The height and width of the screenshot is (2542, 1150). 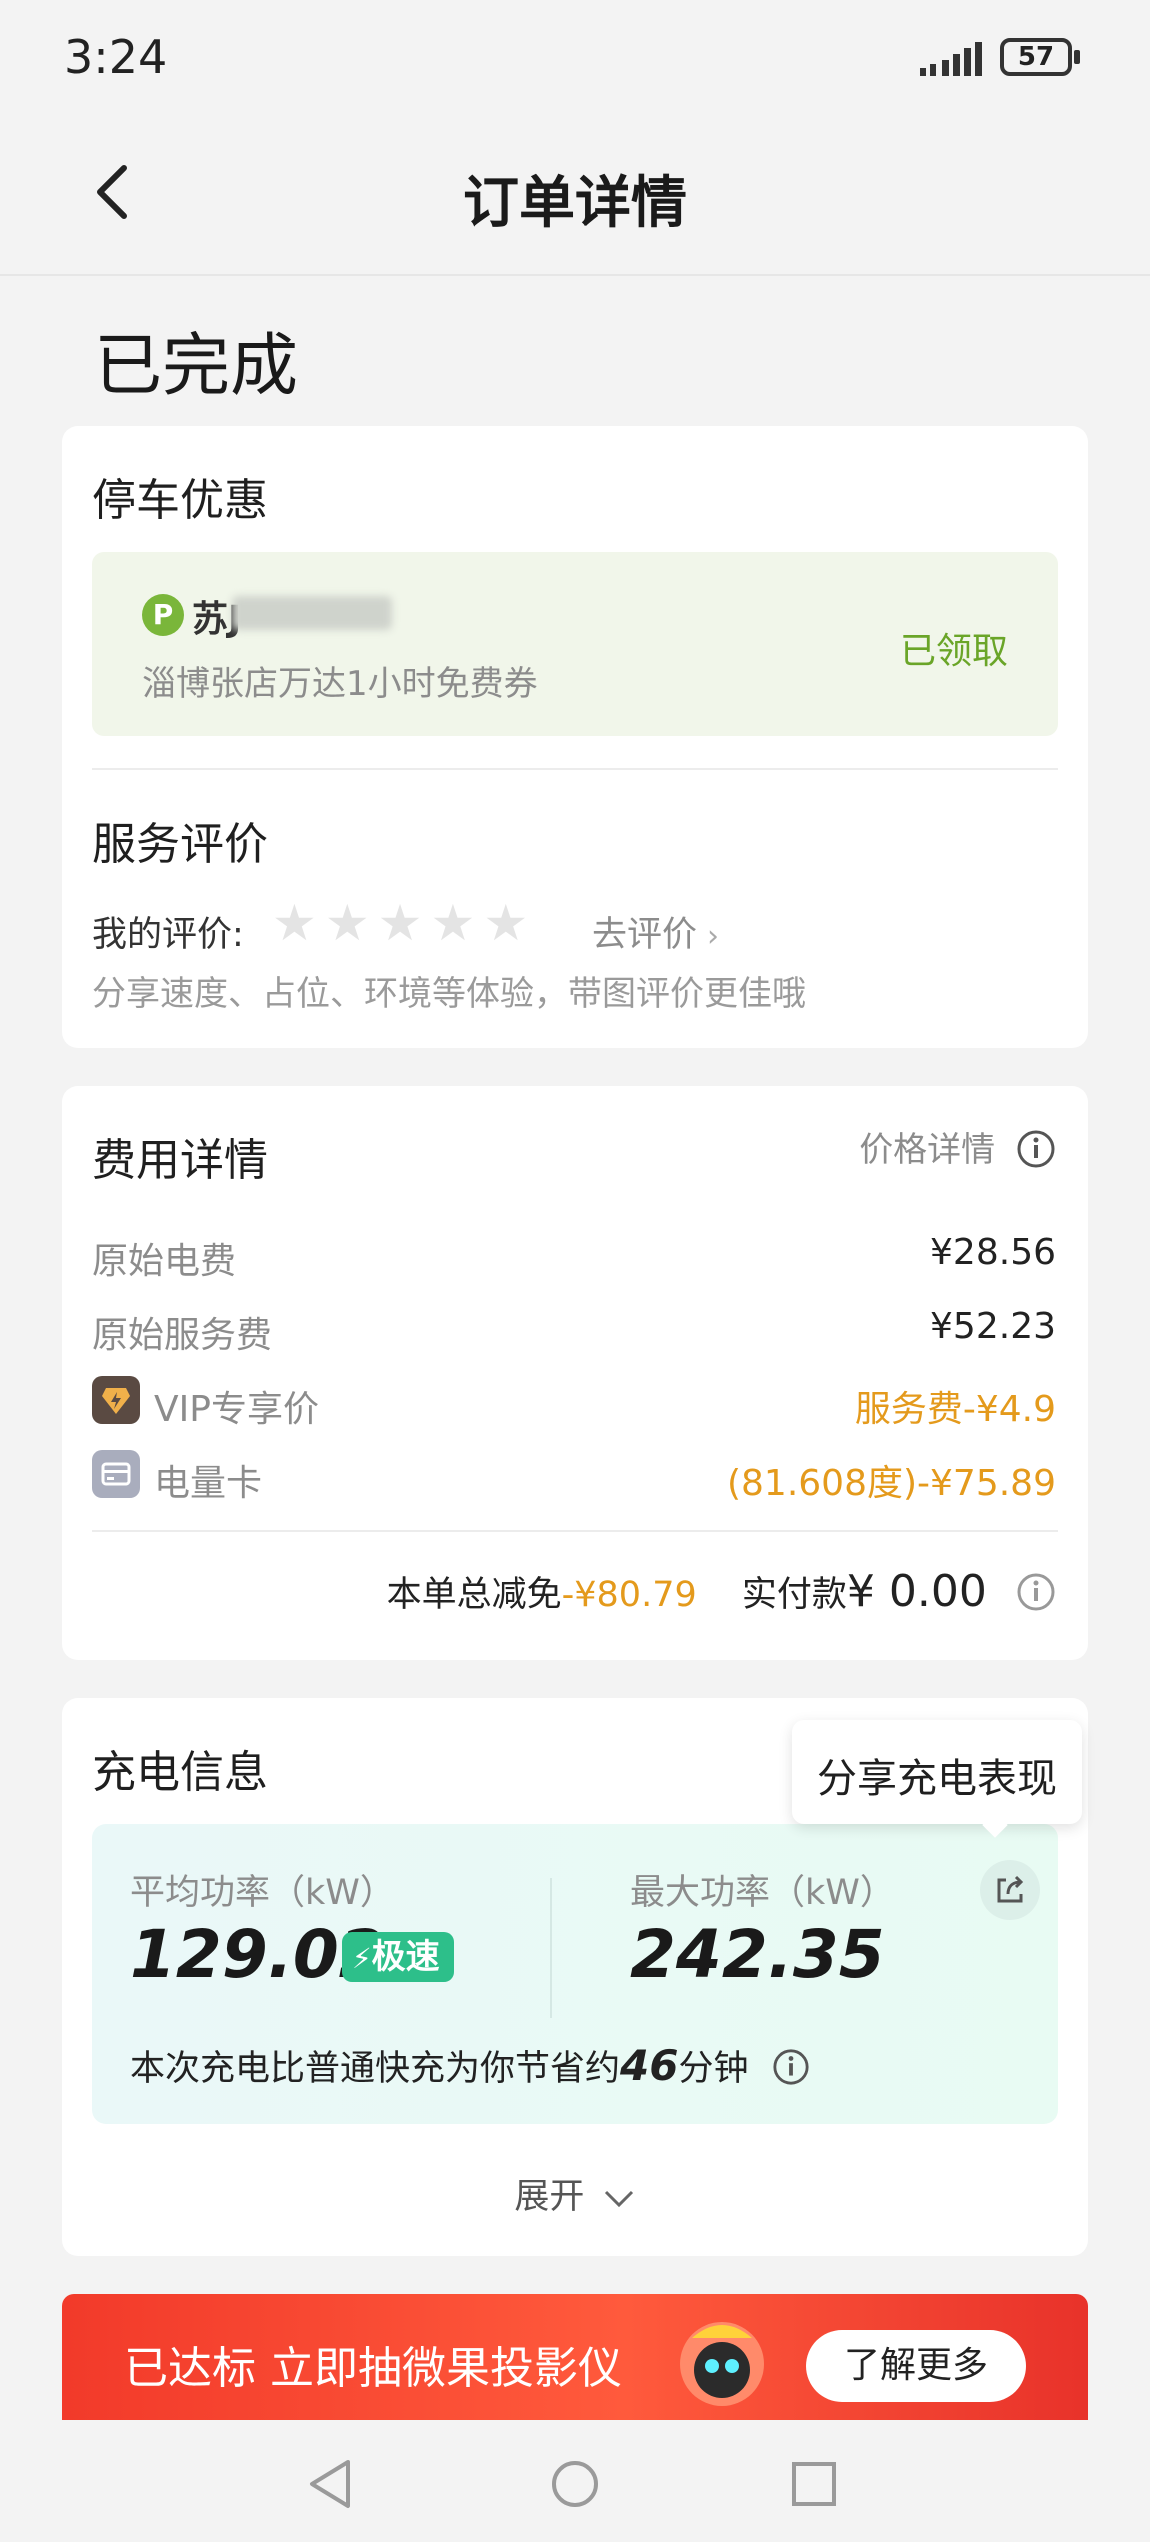 What do you see at coordinates (1077, 57) in the screenshot?
I see `battery-tip` at bounding box center [1077, 57].